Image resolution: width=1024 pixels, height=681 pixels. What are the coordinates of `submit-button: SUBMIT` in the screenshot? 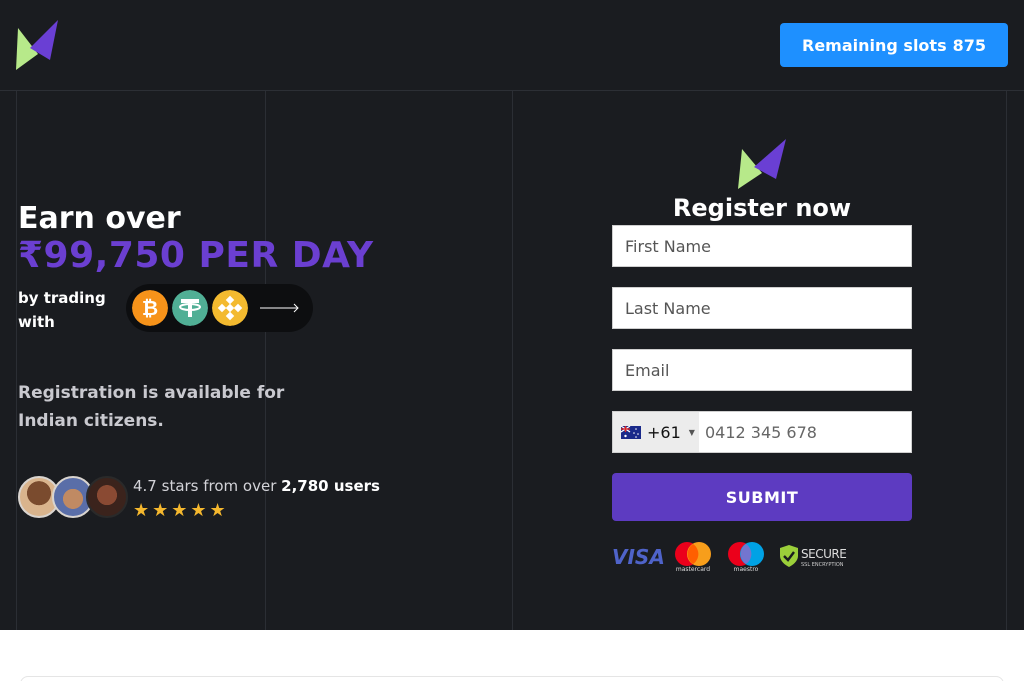 It's located at (762, 497).